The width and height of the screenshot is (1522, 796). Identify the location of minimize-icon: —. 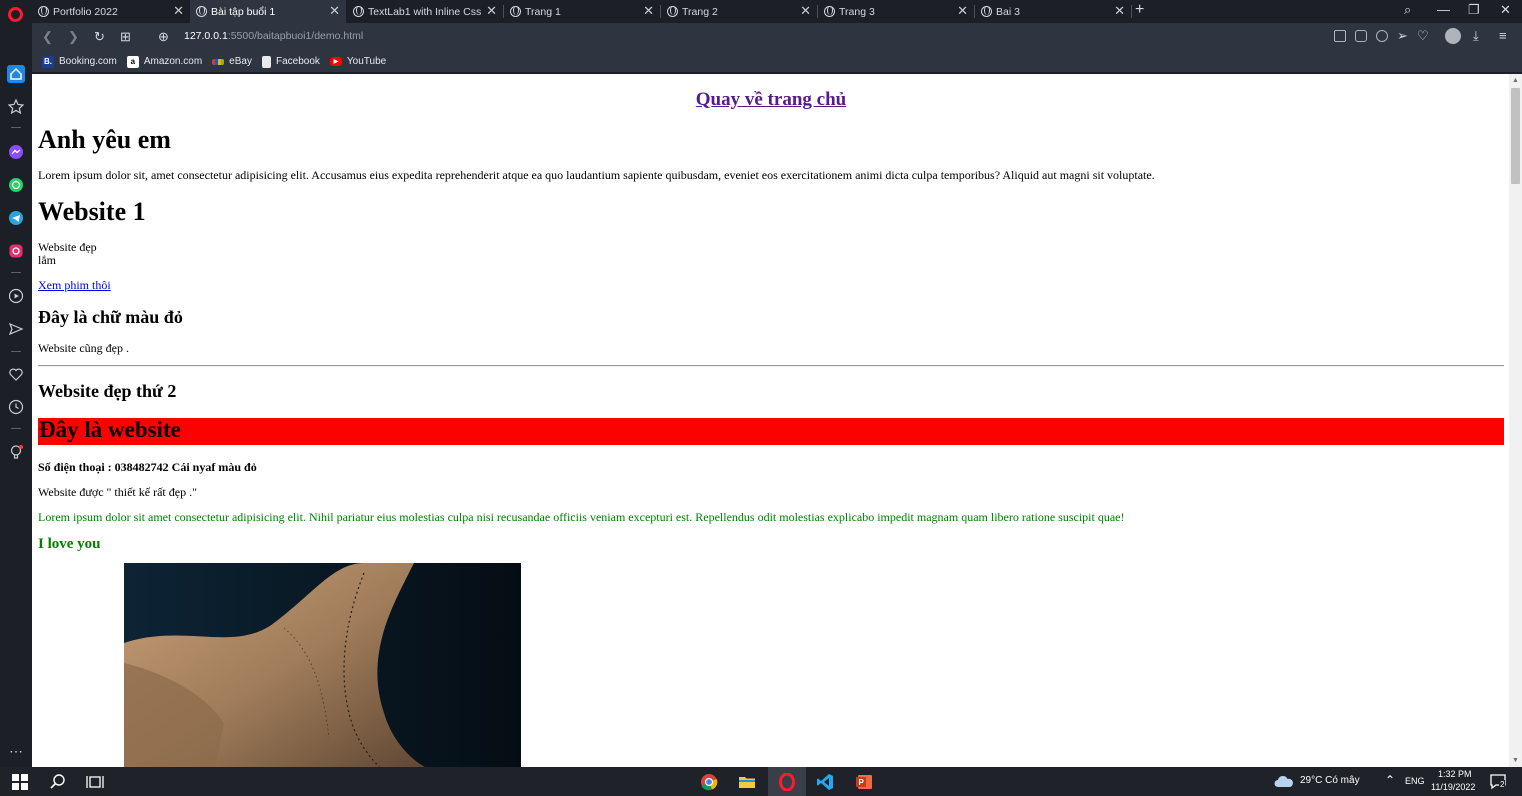
(1443, 9).